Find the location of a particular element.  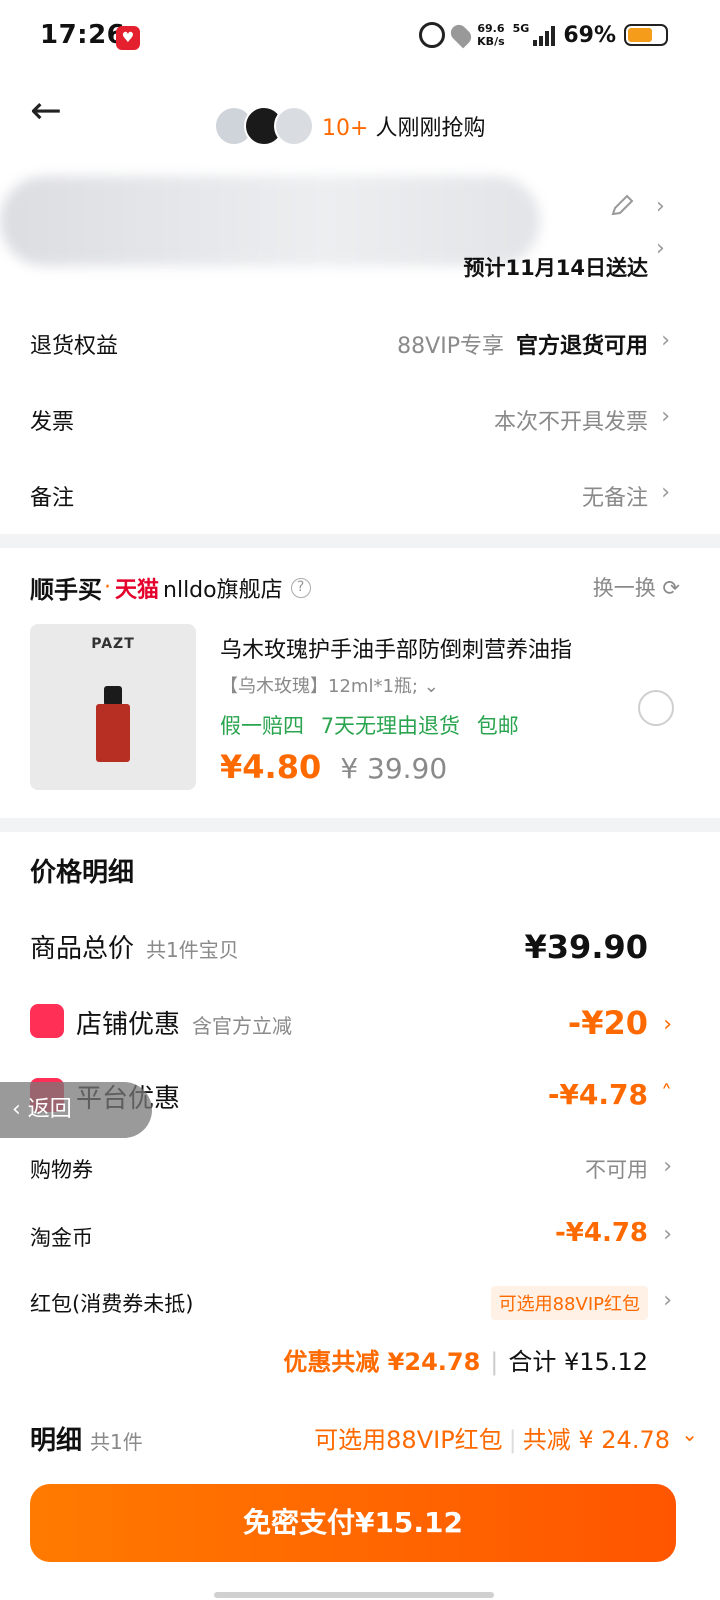

product-spec: 【乌木玫瑰】12ml*1瓶; ⌄ is located at coordinates (329, 685).